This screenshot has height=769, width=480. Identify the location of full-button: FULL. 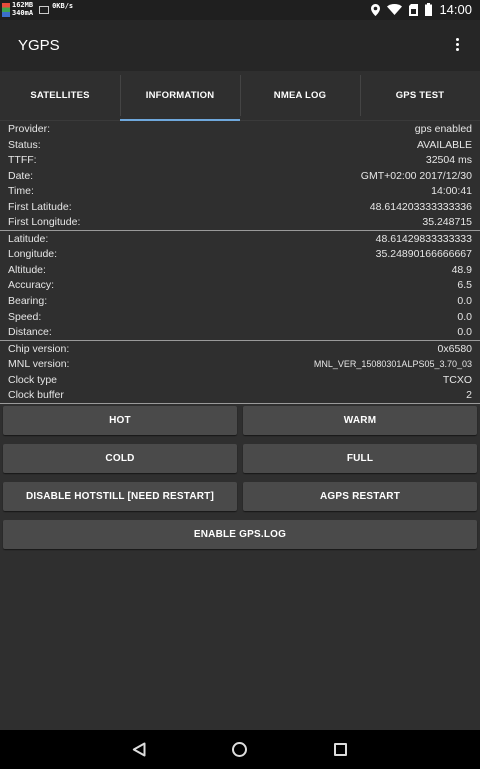
(360, 458).